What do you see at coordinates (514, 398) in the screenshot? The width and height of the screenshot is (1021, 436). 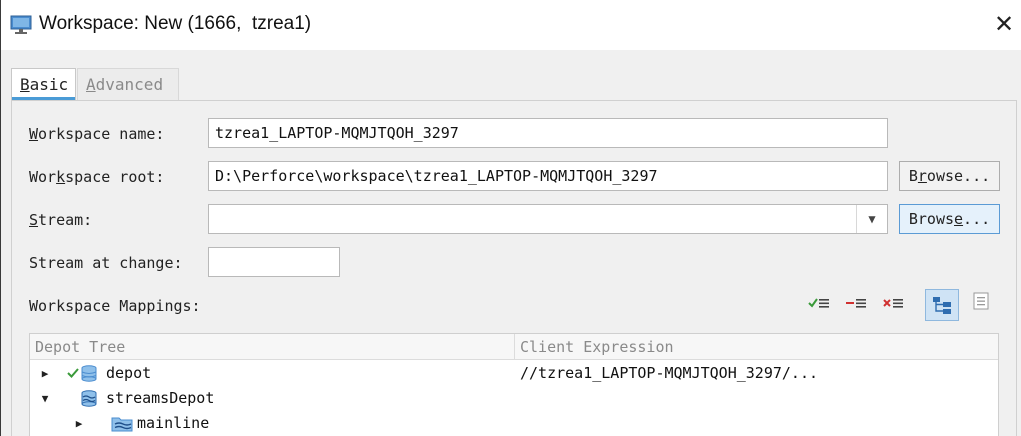 I see `tree-row-streams-depot: ▼ streamsDepot` at bounding box center [514, 398].